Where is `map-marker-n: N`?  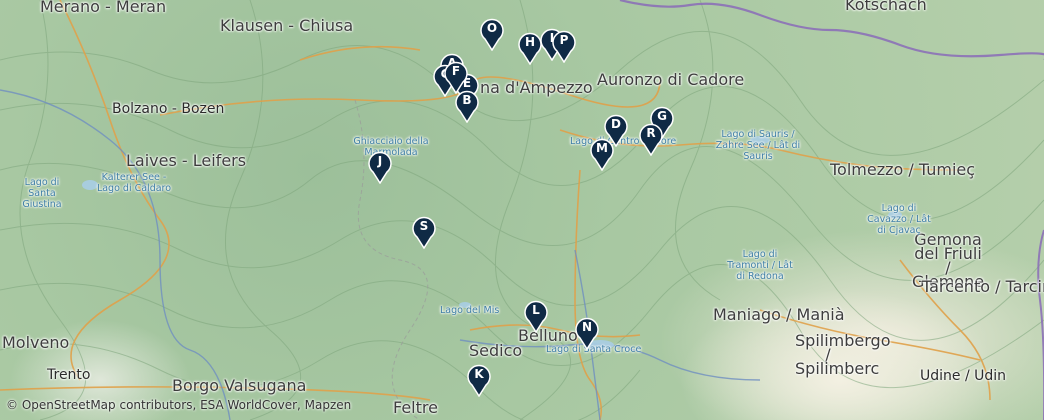
map-marker-n: N is located at coordinates (587, 333).